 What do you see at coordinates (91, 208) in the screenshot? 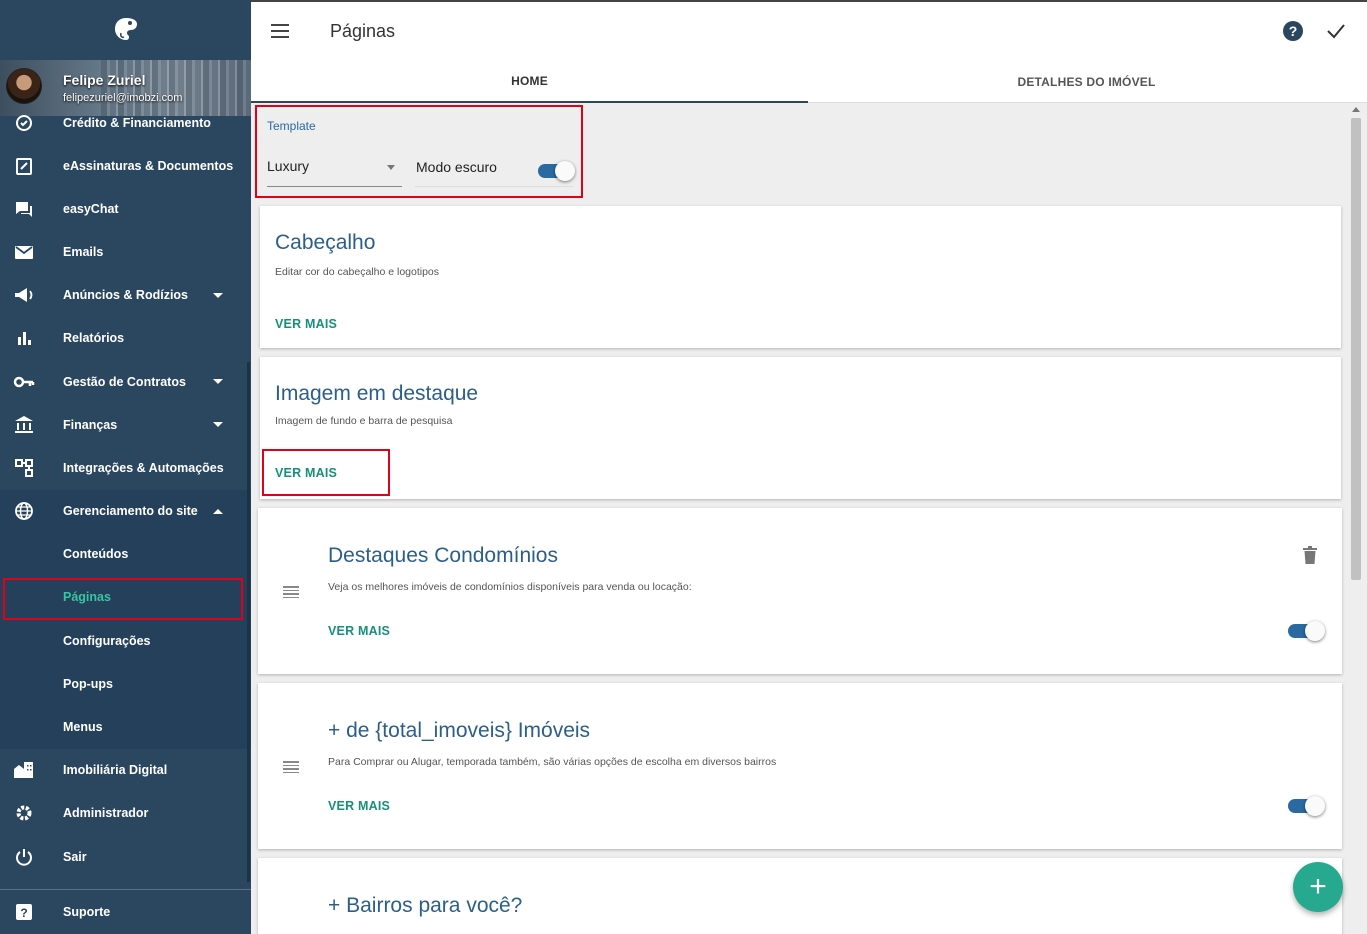
I see `sidebar-item-label: easyChat` at bounding box center [91, 208].